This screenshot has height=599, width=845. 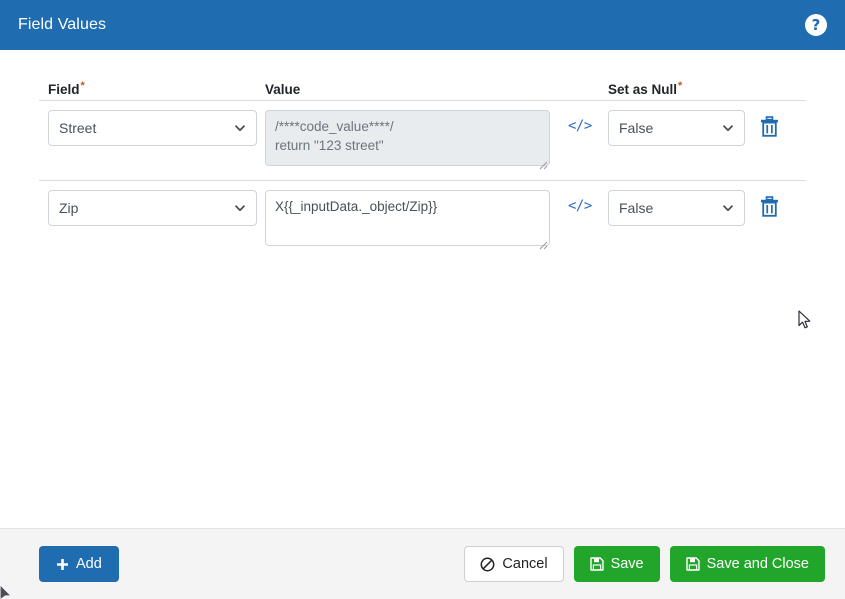 I want to click on column-header-set-as-null: Set as Null*, so click(x=676, y=88).